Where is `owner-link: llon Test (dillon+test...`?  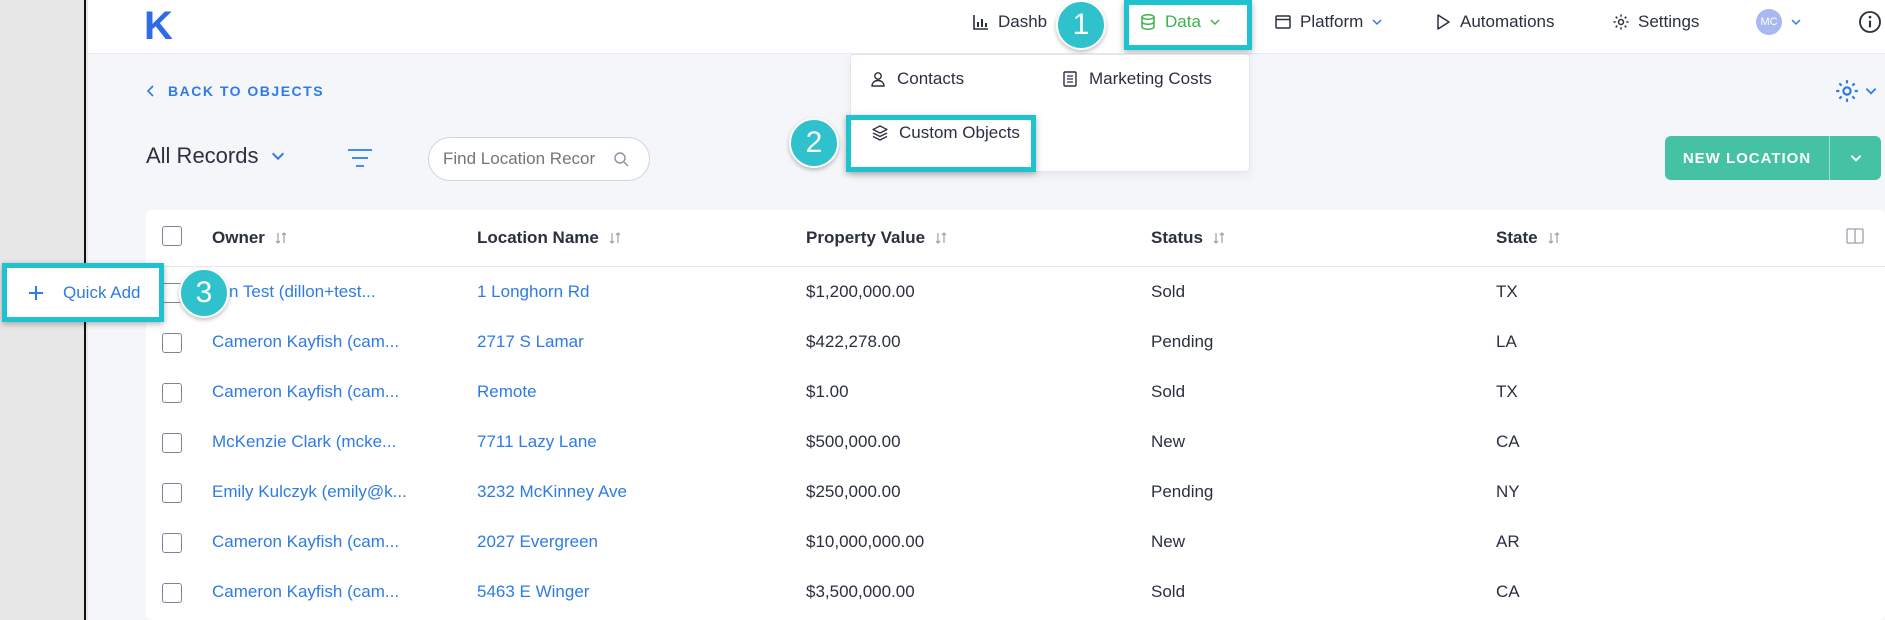 owner-link: llon Test (dillon+test... is located at coordinates (294, 292).